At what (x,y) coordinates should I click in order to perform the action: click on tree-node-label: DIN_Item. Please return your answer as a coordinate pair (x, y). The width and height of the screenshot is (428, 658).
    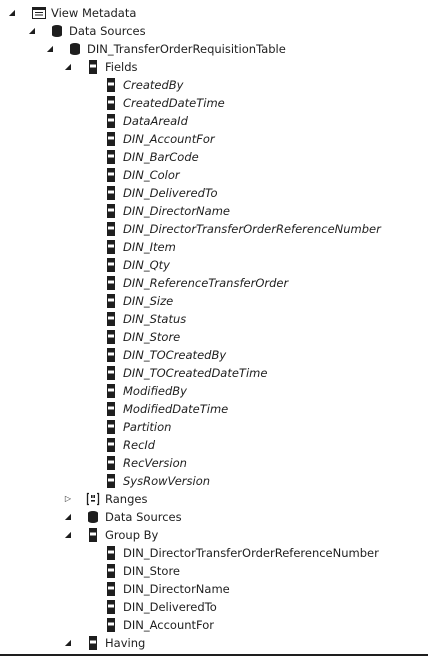
    Looking at the image, I should click on (149, 247).